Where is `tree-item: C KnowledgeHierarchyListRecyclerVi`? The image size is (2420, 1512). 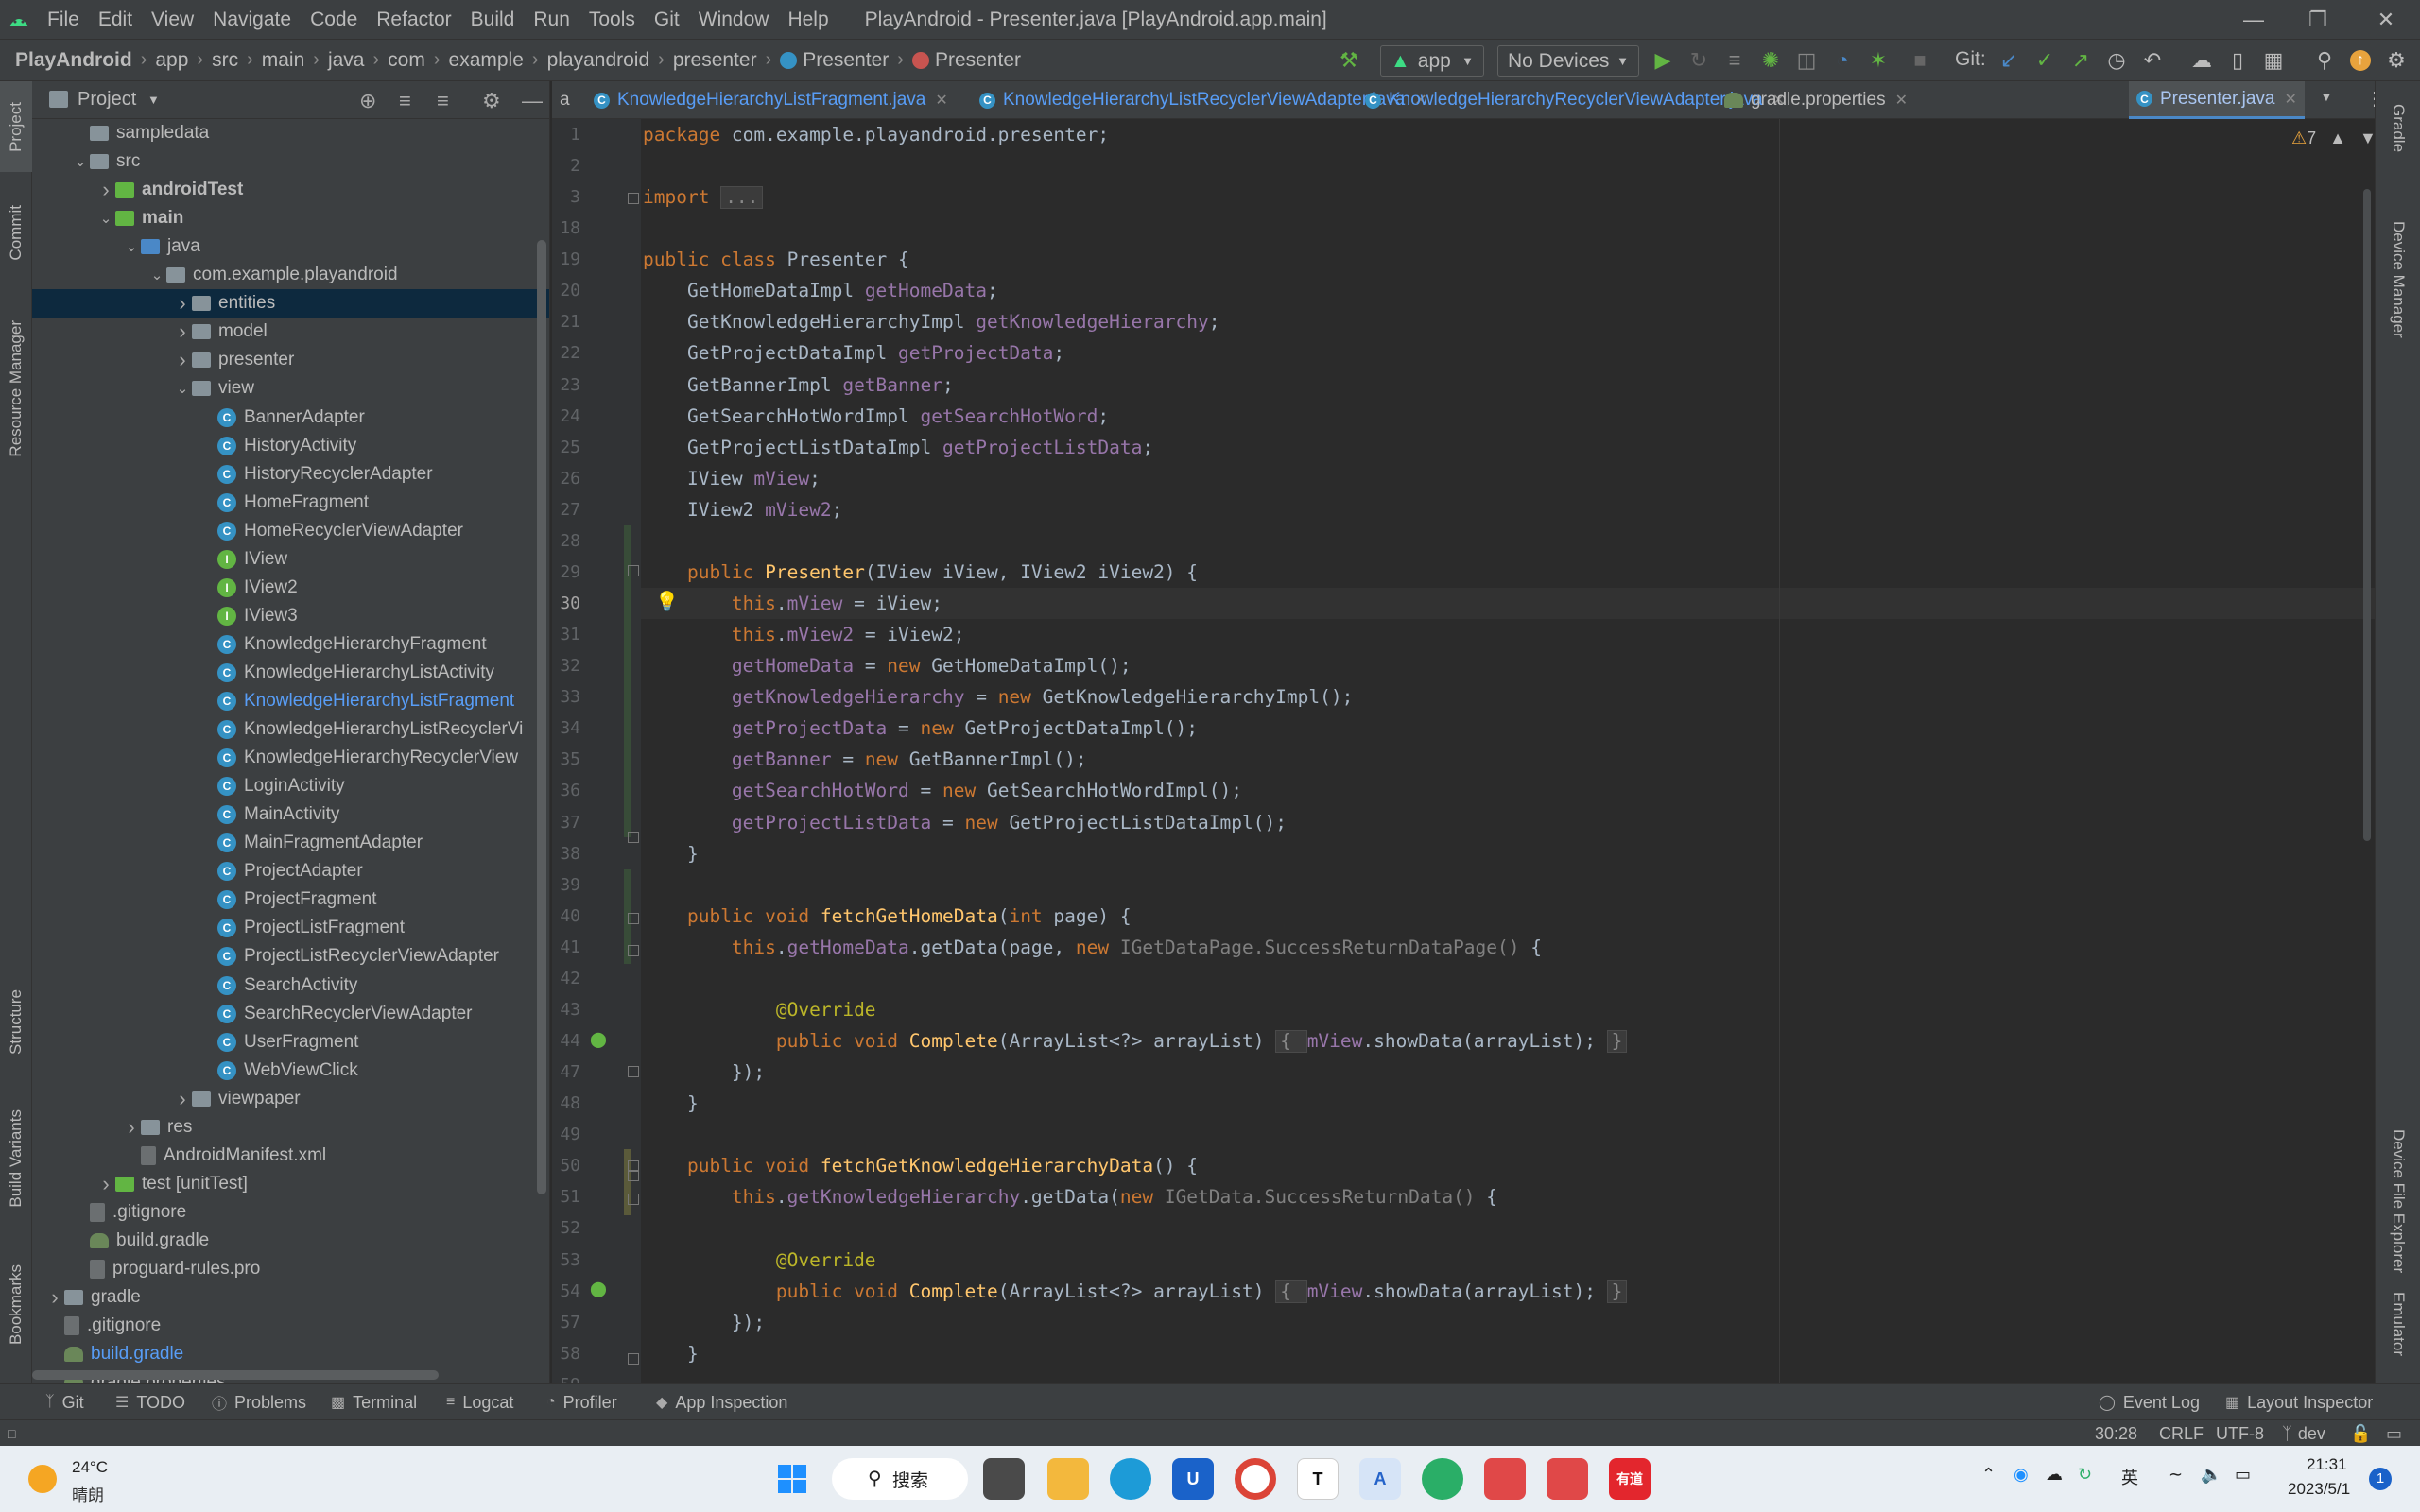
tree-item: C KnowledgeHierarchyListRecyclerVi is located at coordinates (290, 729).